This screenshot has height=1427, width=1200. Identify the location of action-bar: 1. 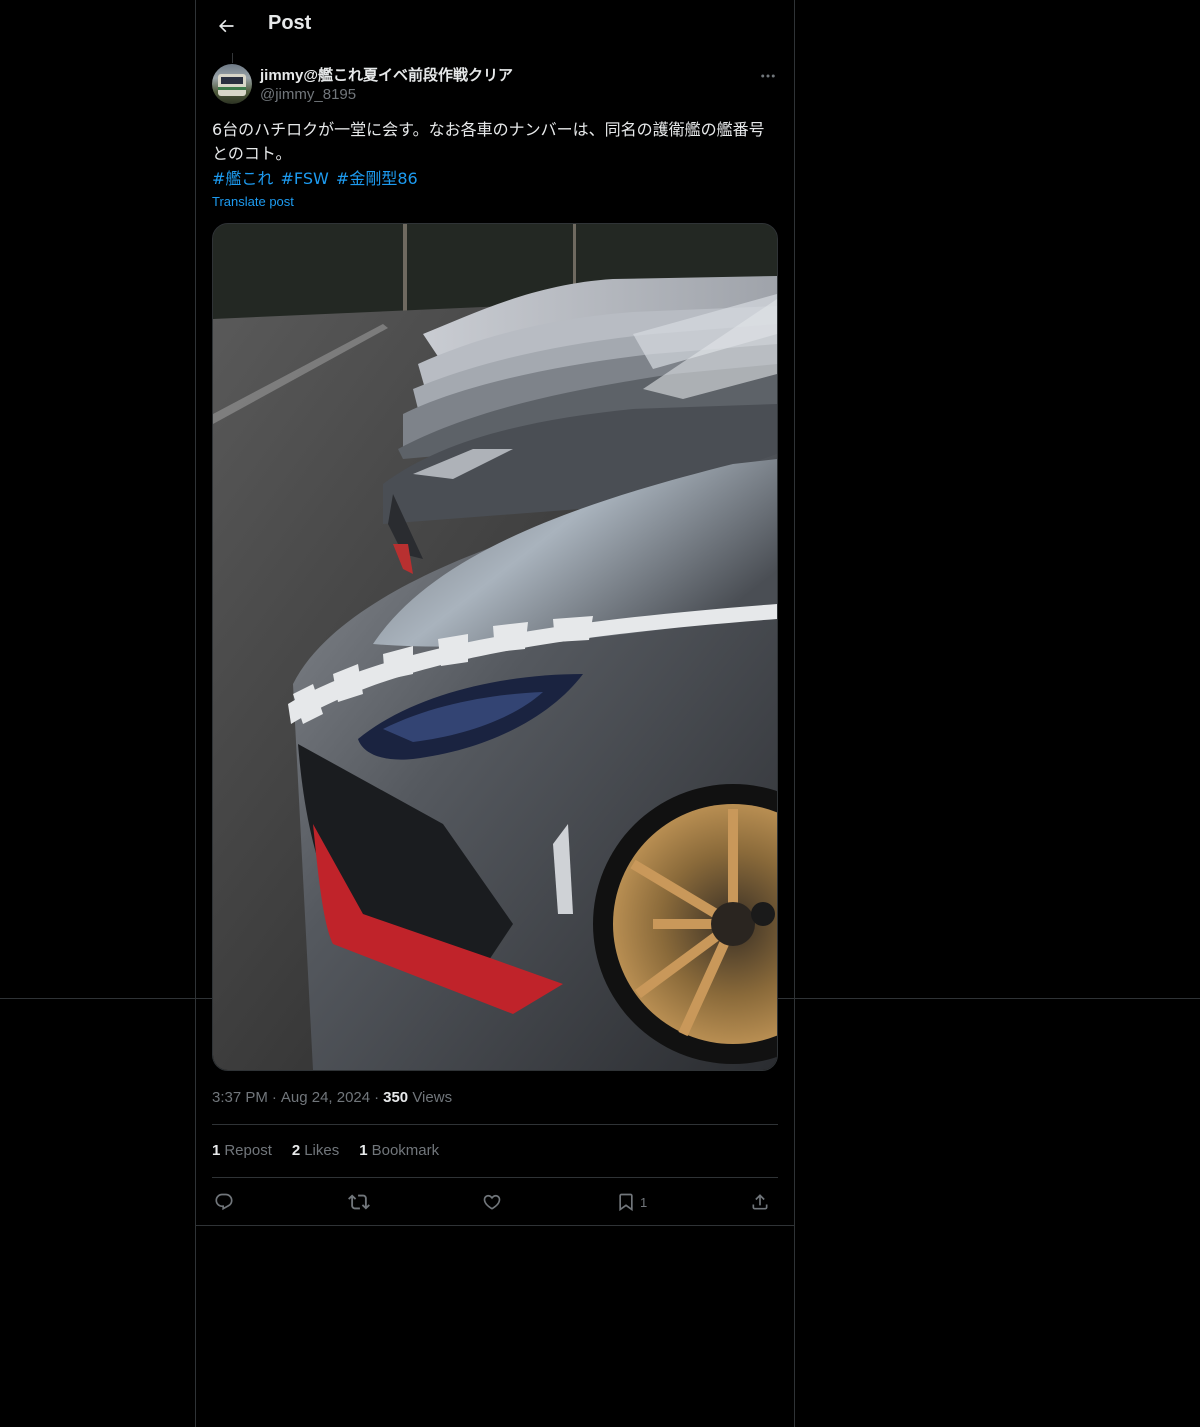
(495, 1202).